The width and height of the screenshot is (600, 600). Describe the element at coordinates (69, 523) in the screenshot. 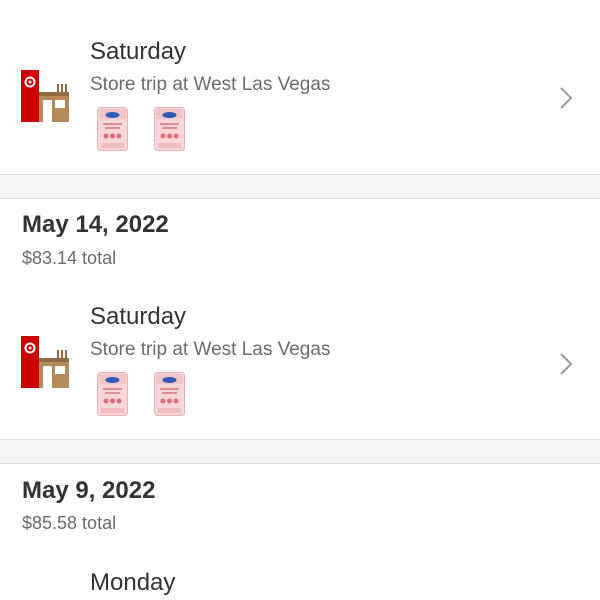

I see `order-total: $85.58 total` at that location.